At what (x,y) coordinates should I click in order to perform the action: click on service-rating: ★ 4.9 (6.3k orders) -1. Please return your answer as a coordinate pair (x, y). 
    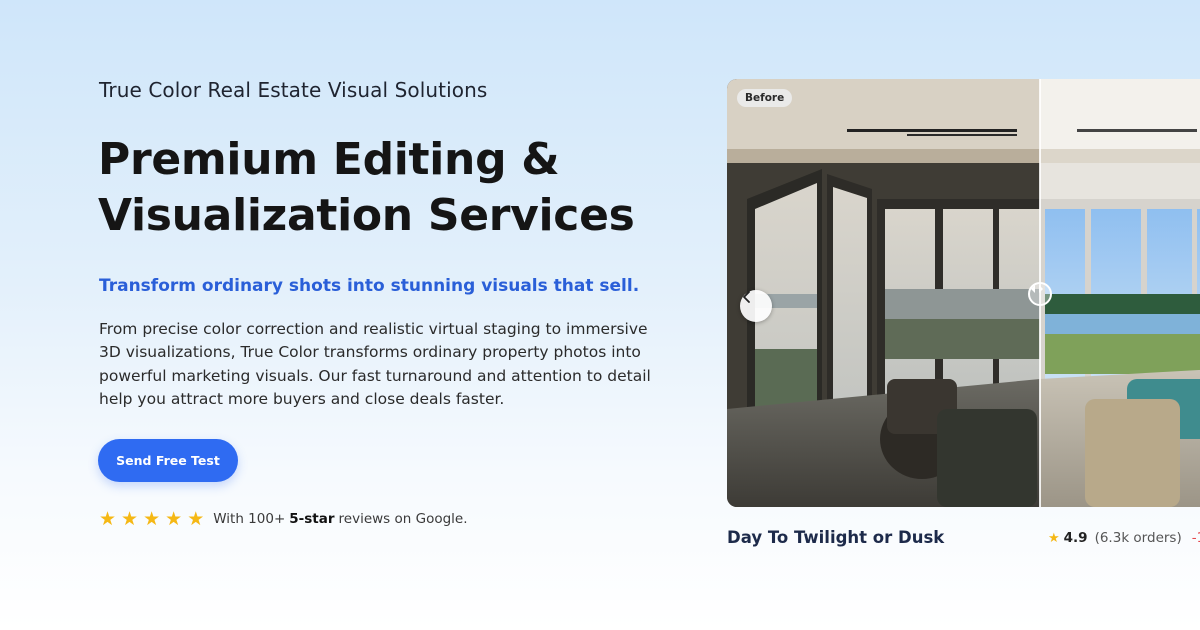
    Looking at the image, I should click on (1124, 538).